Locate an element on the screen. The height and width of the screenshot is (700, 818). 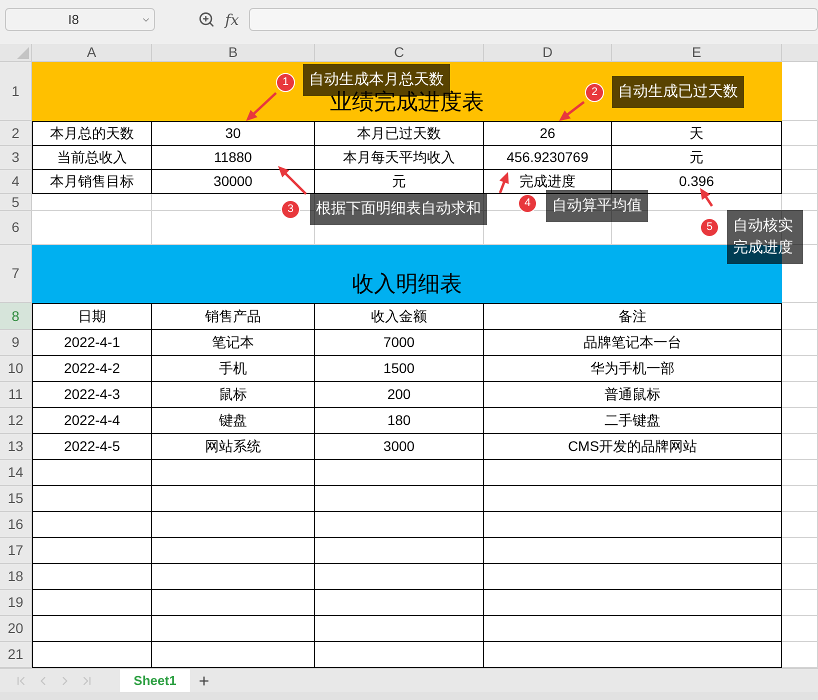
callout-note: 自动核实完成进度 is located at coordinates (765, 237).